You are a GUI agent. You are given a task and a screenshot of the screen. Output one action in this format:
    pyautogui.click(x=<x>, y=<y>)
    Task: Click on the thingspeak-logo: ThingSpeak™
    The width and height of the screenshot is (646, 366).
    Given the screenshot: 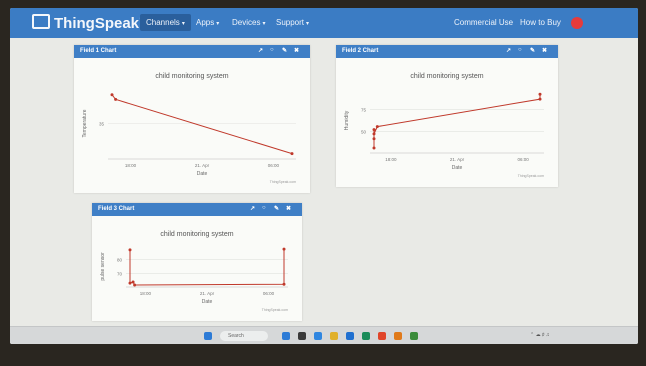 What is the action you would take?
    pyautogui.click(x=93, y=23)
    